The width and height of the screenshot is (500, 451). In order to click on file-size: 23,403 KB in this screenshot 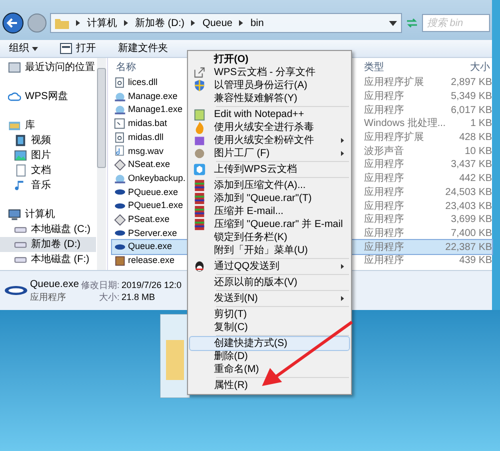, I will do `click(468, 207)`.